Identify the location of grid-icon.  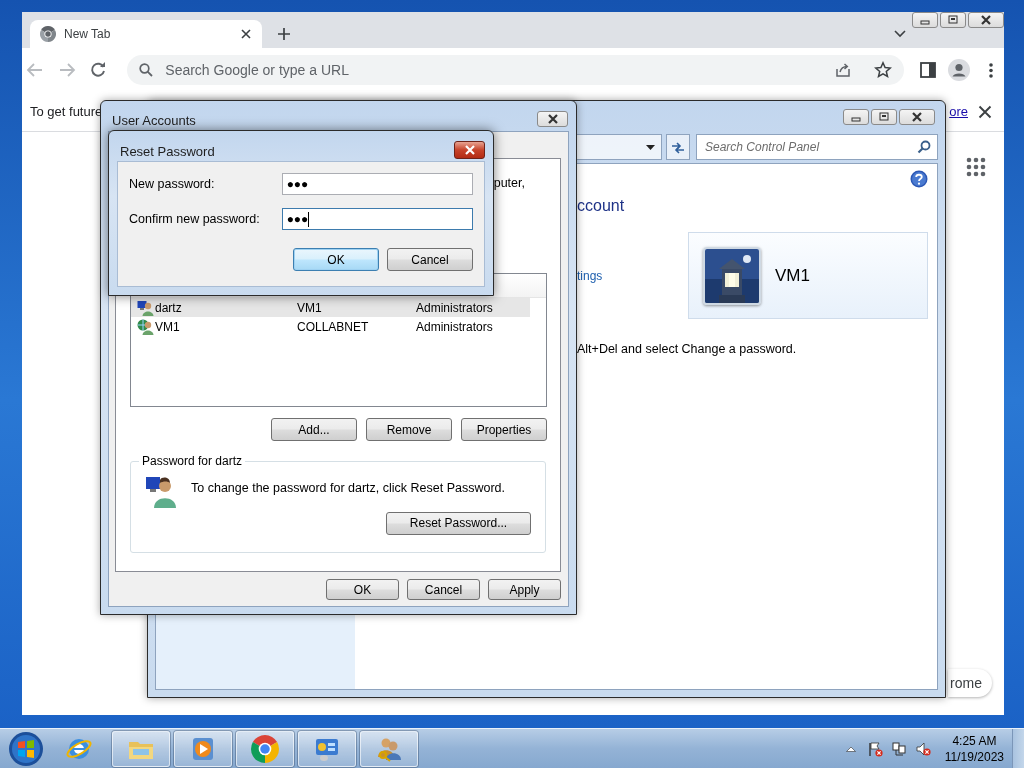
(976, 167).